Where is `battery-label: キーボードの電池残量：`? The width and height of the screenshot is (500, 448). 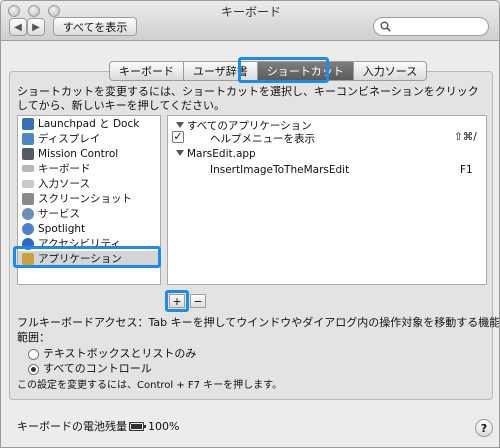 battery-label: キーボードの電池残量： is located at coordinates (77, 426).